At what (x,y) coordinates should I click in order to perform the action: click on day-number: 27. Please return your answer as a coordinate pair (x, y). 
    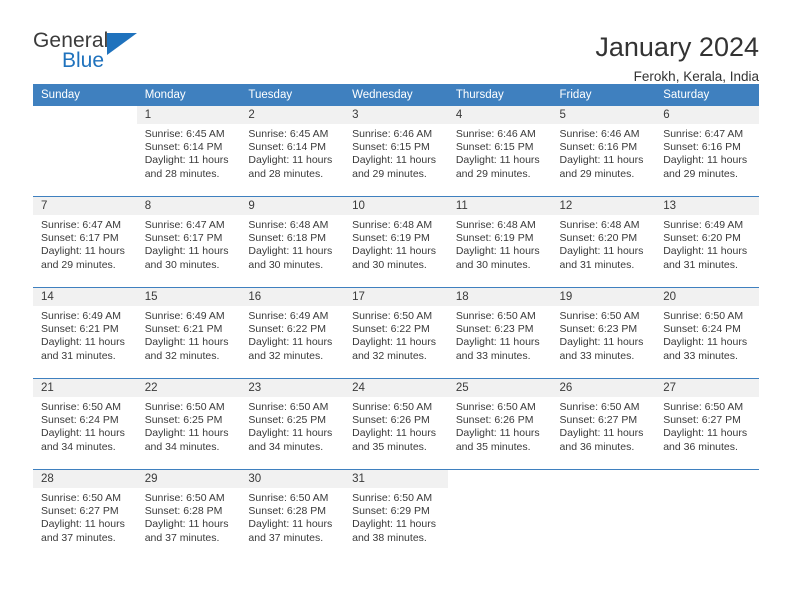
    Looking at the image, I should click on (707, 388).